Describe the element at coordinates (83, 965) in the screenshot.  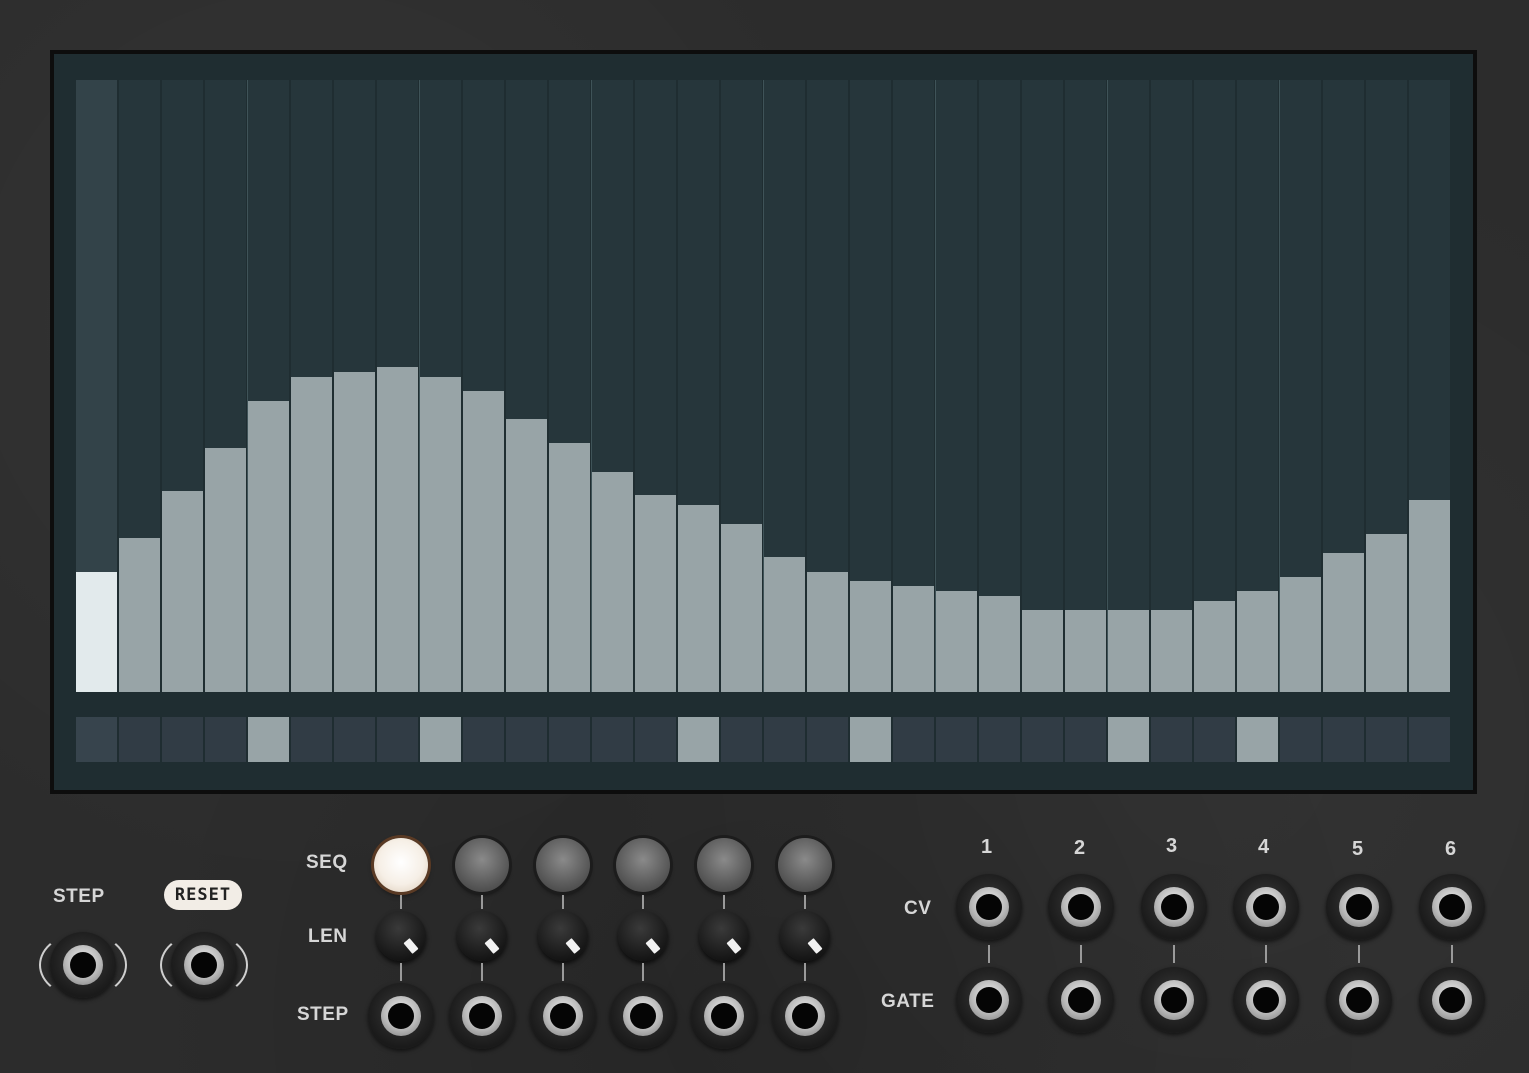
I see `step-input-jack` at that location.